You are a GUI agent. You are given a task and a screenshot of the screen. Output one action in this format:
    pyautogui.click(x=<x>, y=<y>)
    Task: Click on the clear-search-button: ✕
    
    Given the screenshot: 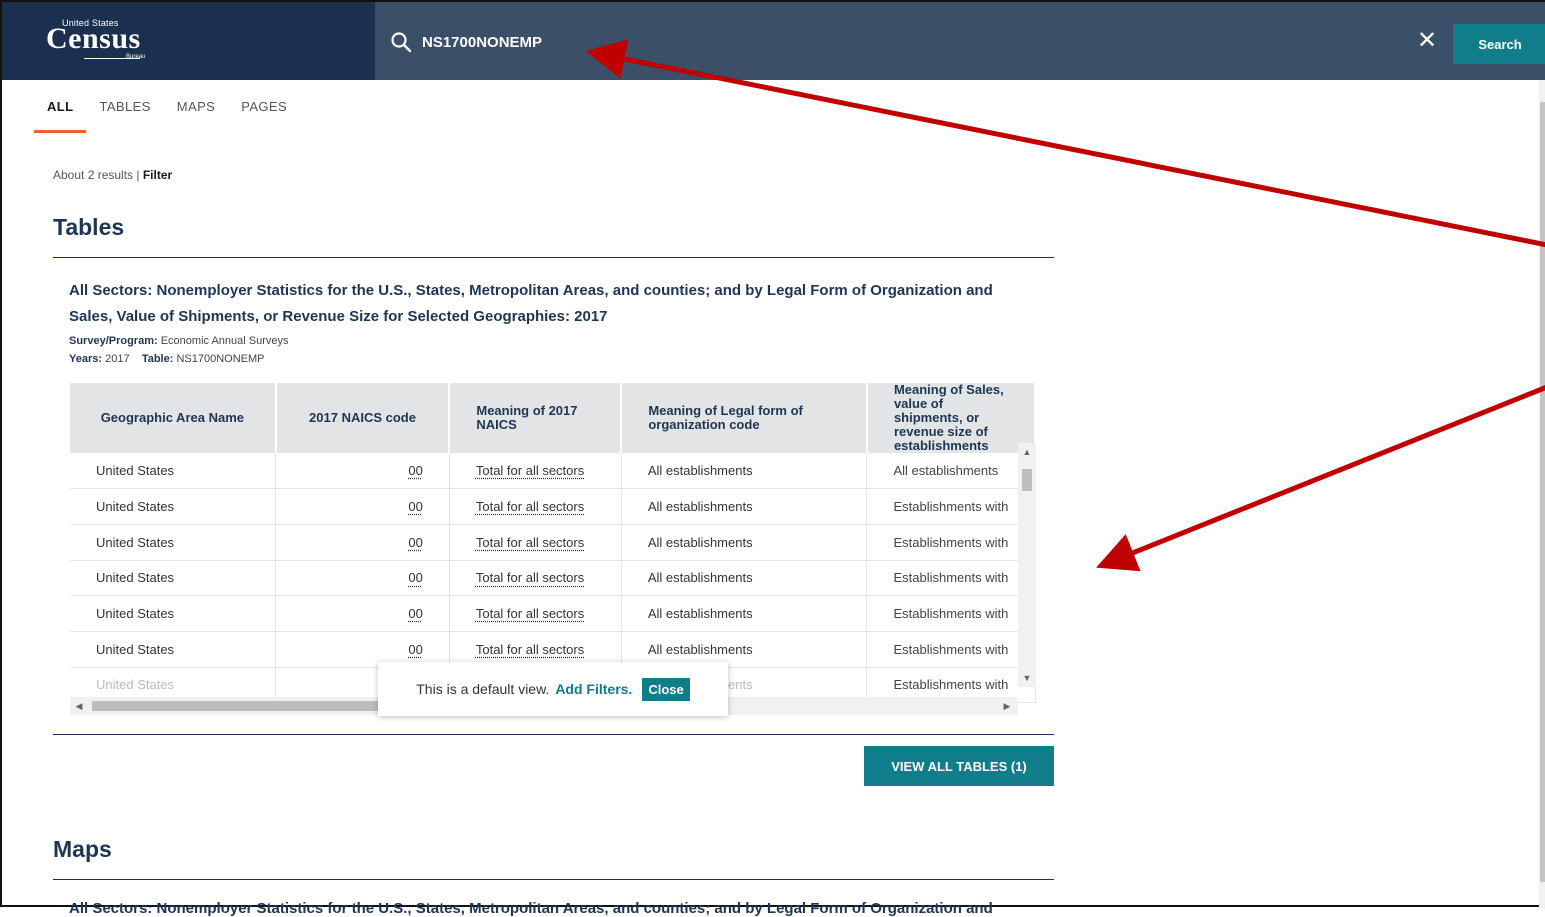 What is the action you would take?
    pyautogui.click(x=1427, y=40)
    